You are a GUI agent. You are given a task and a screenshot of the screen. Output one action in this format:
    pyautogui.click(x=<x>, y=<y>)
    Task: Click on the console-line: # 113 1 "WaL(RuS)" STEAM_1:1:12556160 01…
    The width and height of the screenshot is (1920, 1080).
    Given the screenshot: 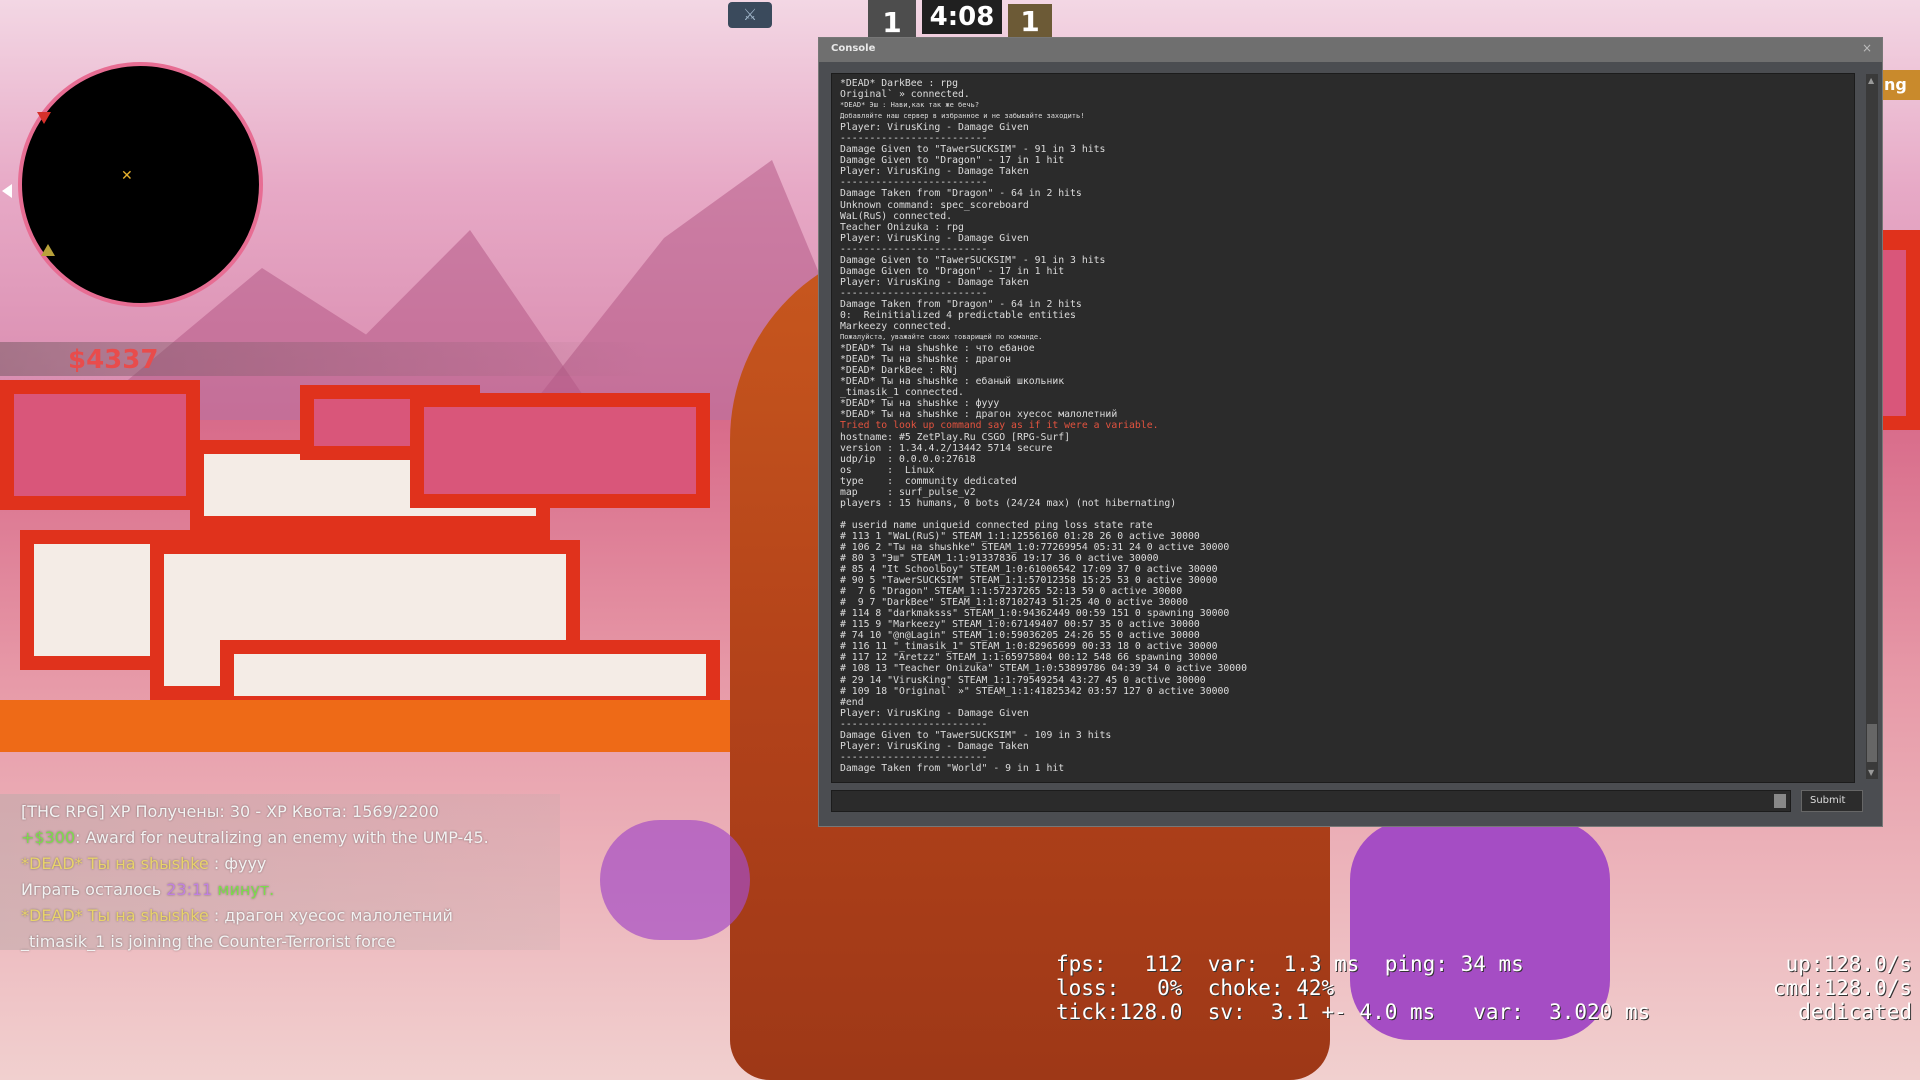 What is the action you would take?
    pyautogui.click(x=1020, y=536)
    